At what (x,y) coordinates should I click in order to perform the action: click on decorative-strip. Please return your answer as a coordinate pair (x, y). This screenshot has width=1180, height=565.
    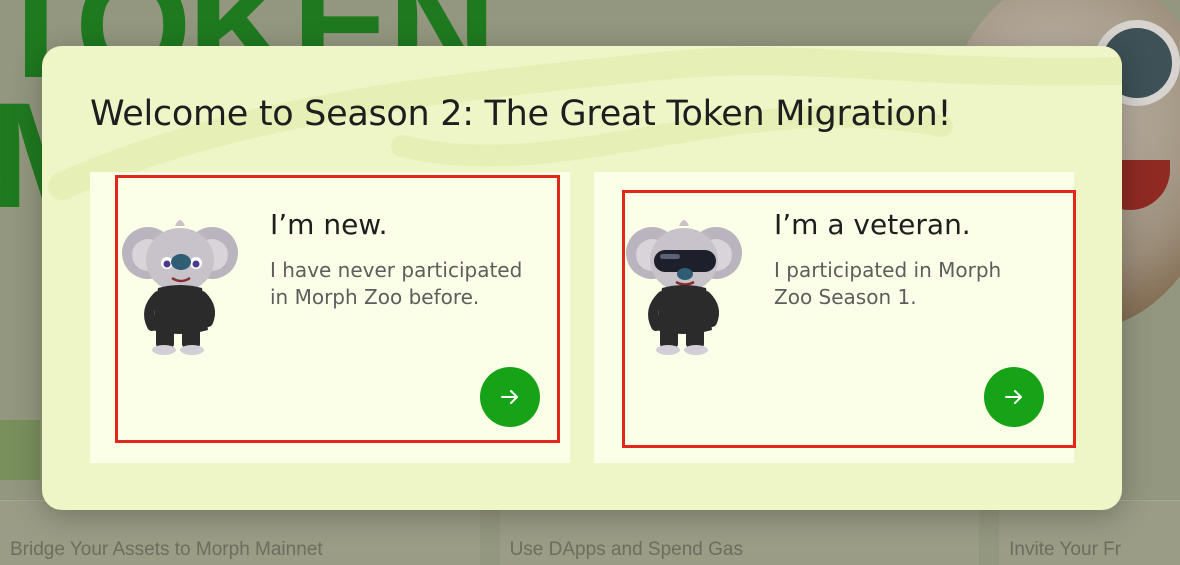
    Looking at the image, I should click on (20, 450).